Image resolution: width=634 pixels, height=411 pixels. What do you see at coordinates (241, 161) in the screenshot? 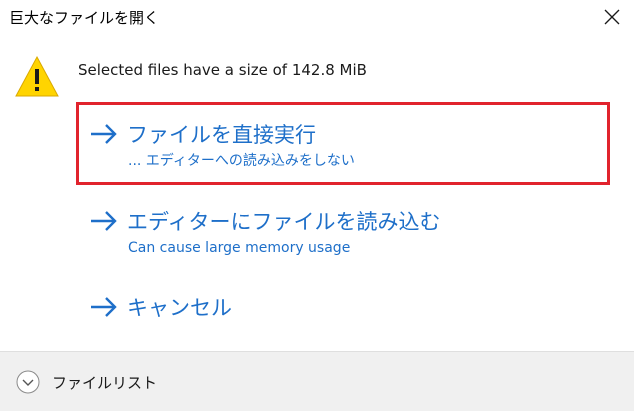
I see `command-sublabel: ... エディターへの読み込みをしない` at bounding box center [241, 161].